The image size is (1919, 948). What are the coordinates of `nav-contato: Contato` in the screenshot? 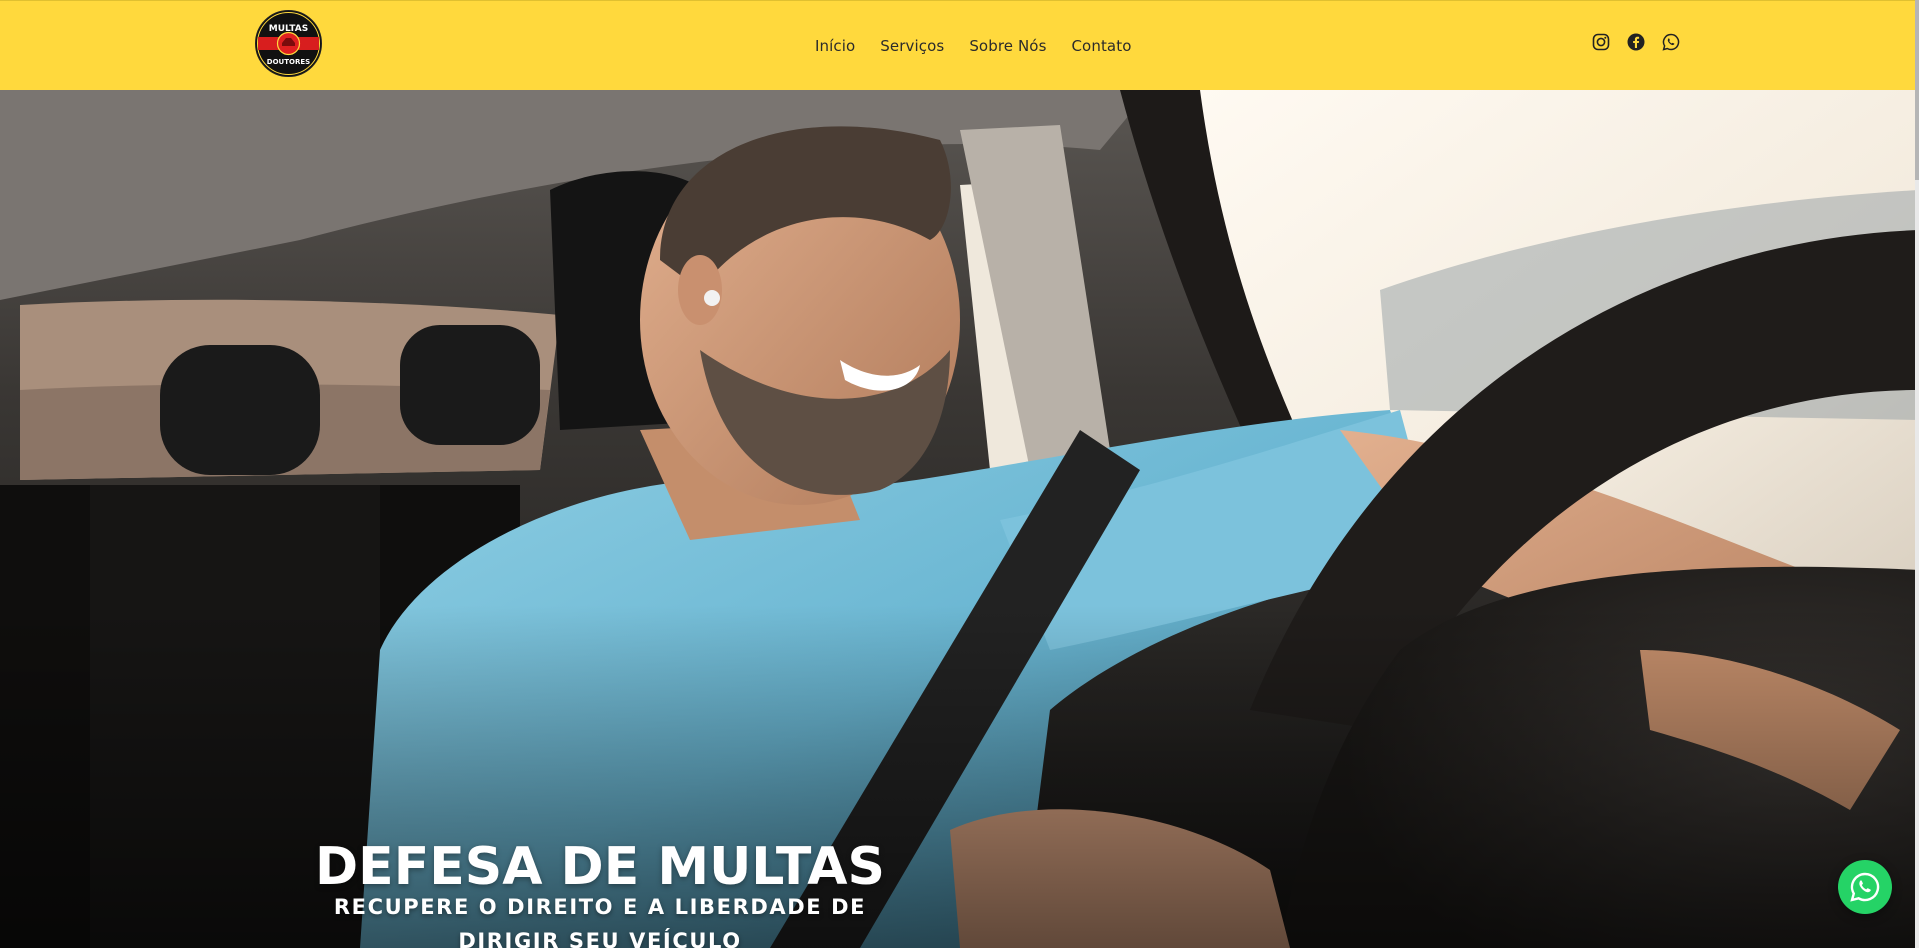 It's located at (1101, 46).